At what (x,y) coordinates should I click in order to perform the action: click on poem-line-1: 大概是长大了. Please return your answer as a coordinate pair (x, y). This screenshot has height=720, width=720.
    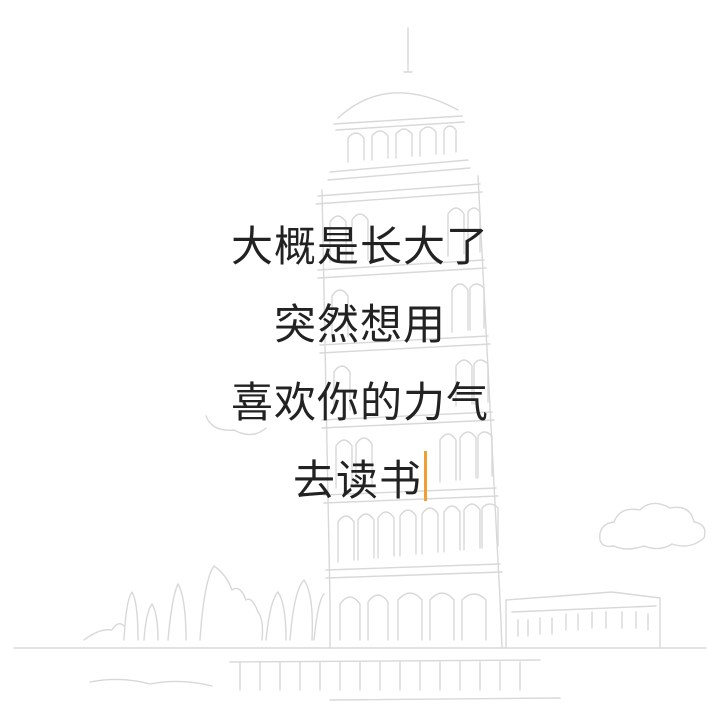
    Looking at the image, I should click on (359, 246).